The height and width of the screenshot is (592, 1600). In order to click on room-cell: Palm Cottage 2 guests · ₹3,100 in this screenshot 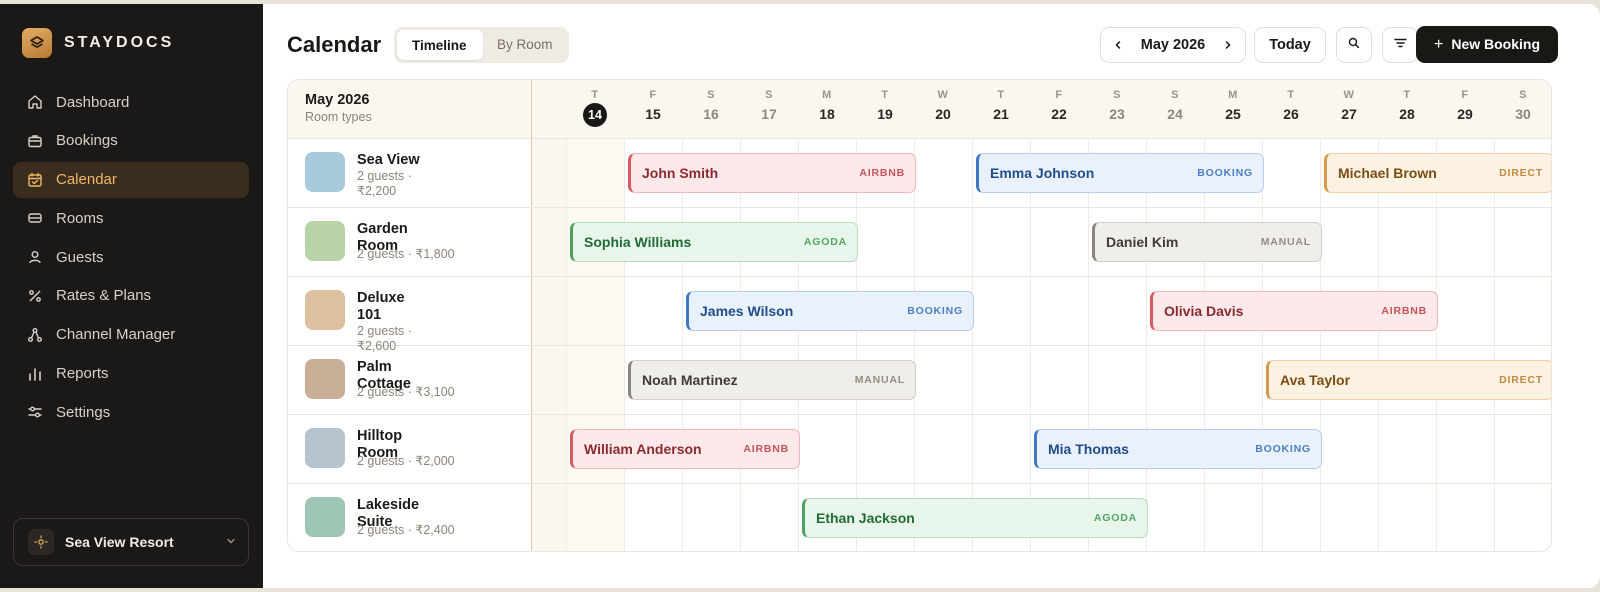, I will do `click(410, 380)`.